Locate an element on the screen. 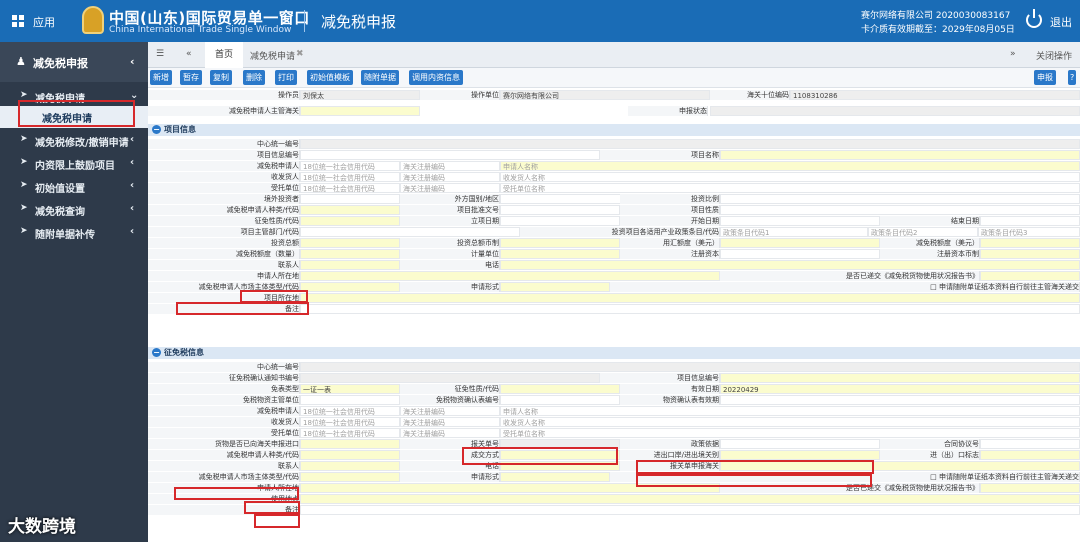 The width and height of the screenshot is (1080, 542). sidebar-item-apply: 减免税申请 is located at coordinates (74, 117).